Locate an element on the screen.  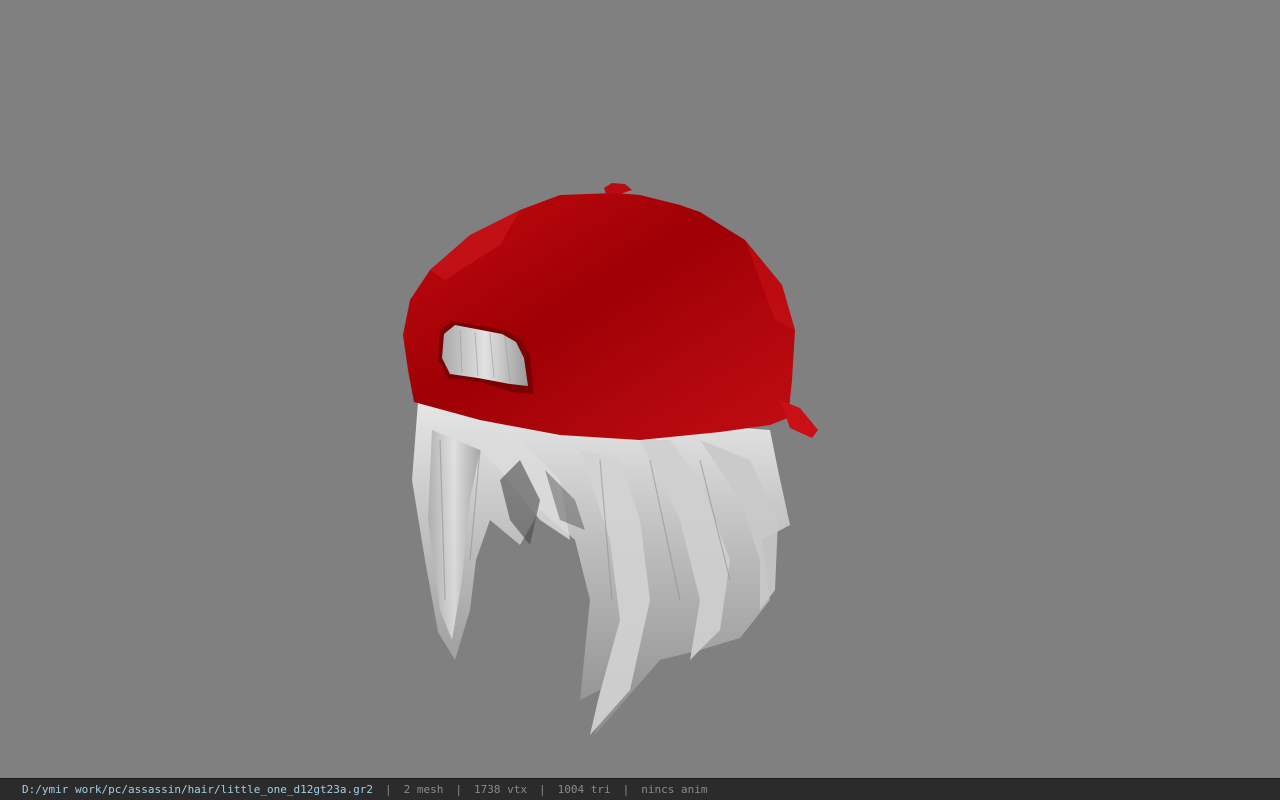
triangle-count: 1004 tri is located at coordinates (584, 789).